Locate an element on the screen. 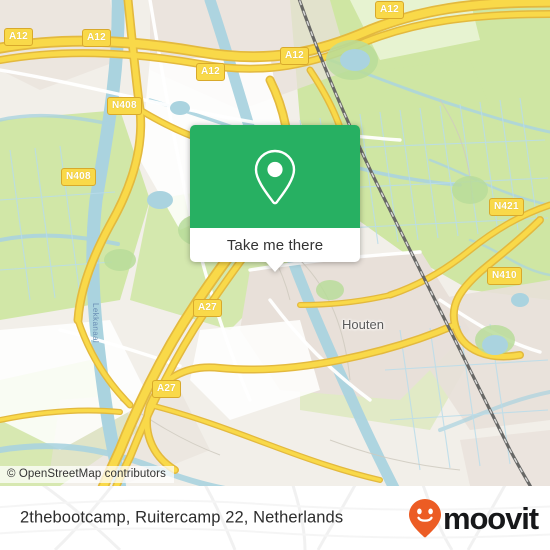 The image size is (550, 550). popup-pointer-tail is located at coordinates (275, 267).